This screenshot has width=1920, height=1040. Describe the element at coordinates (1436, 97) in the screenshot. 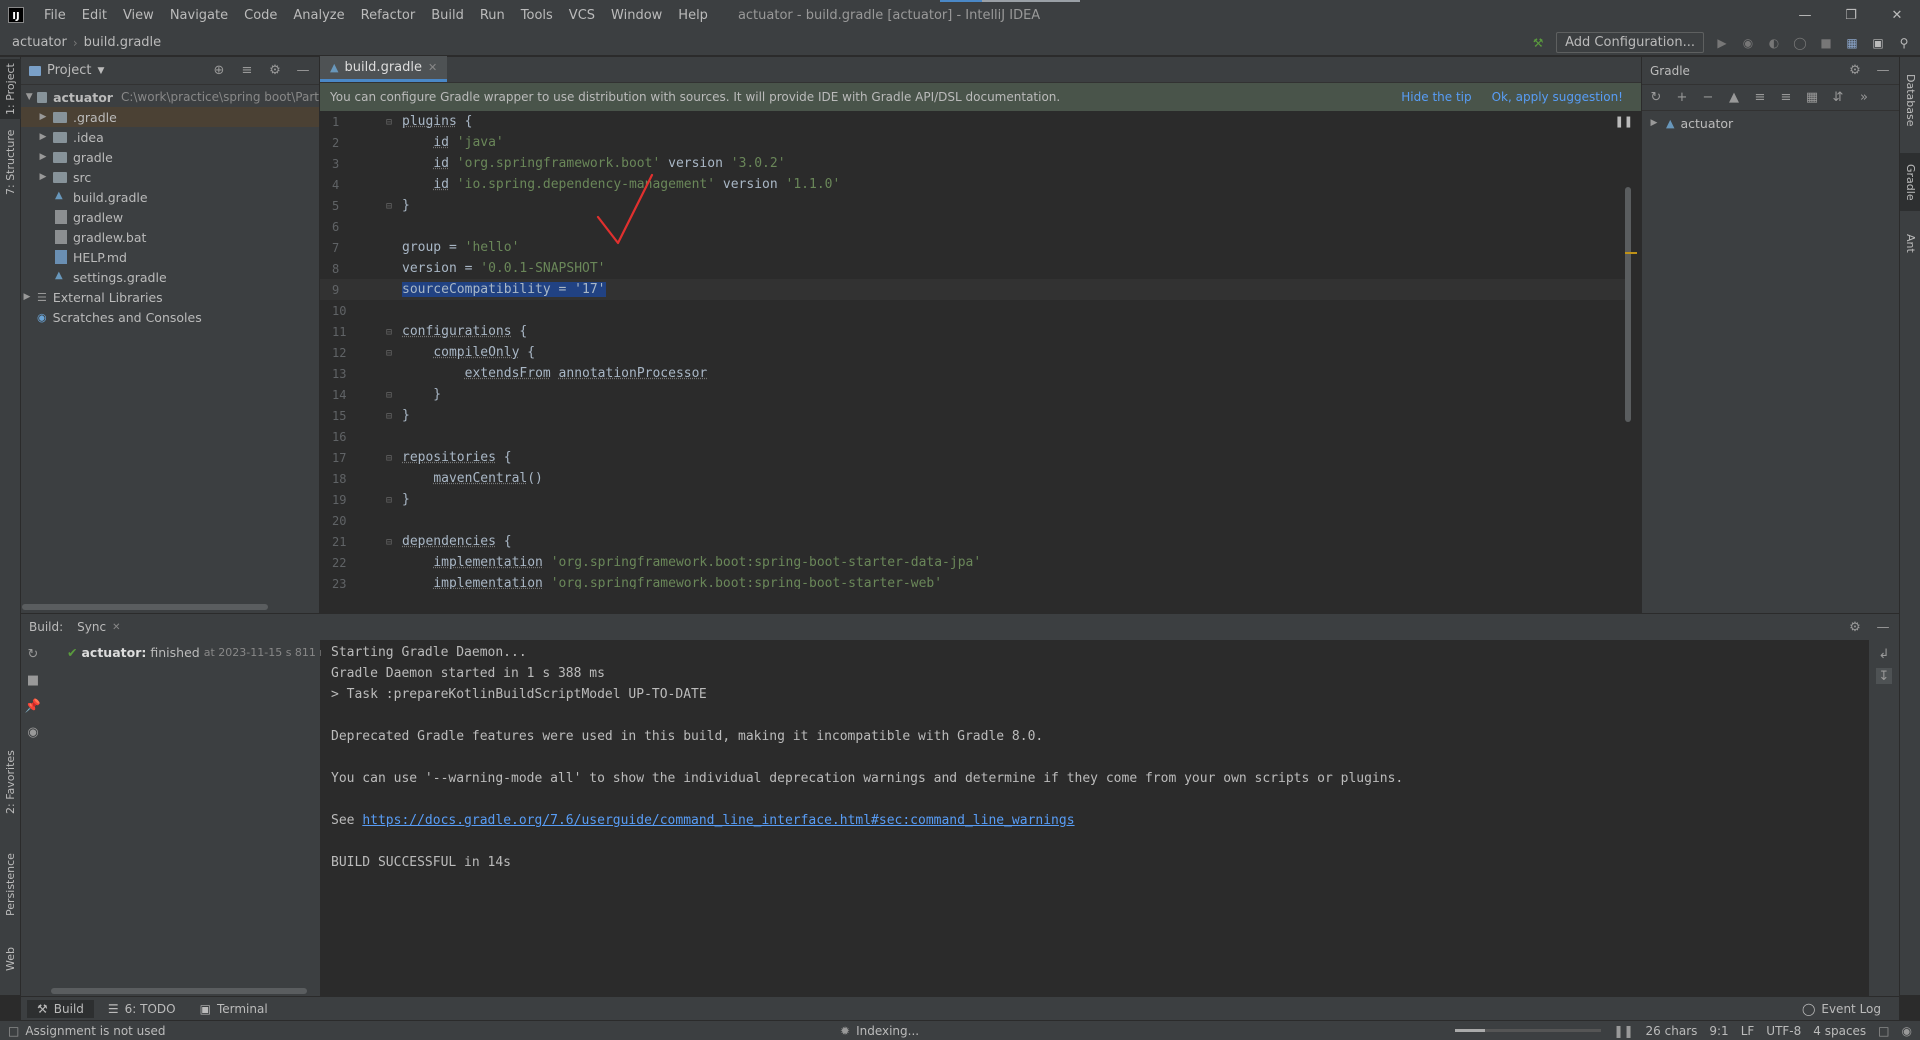

I see `hide-tip-link: Hide the tip` at that location.